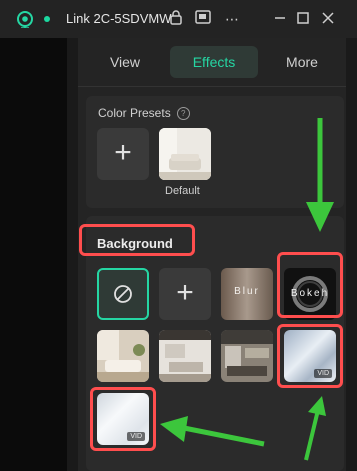 The image size is (357, 471). I want to click on lock-icon, so click(176, 19).